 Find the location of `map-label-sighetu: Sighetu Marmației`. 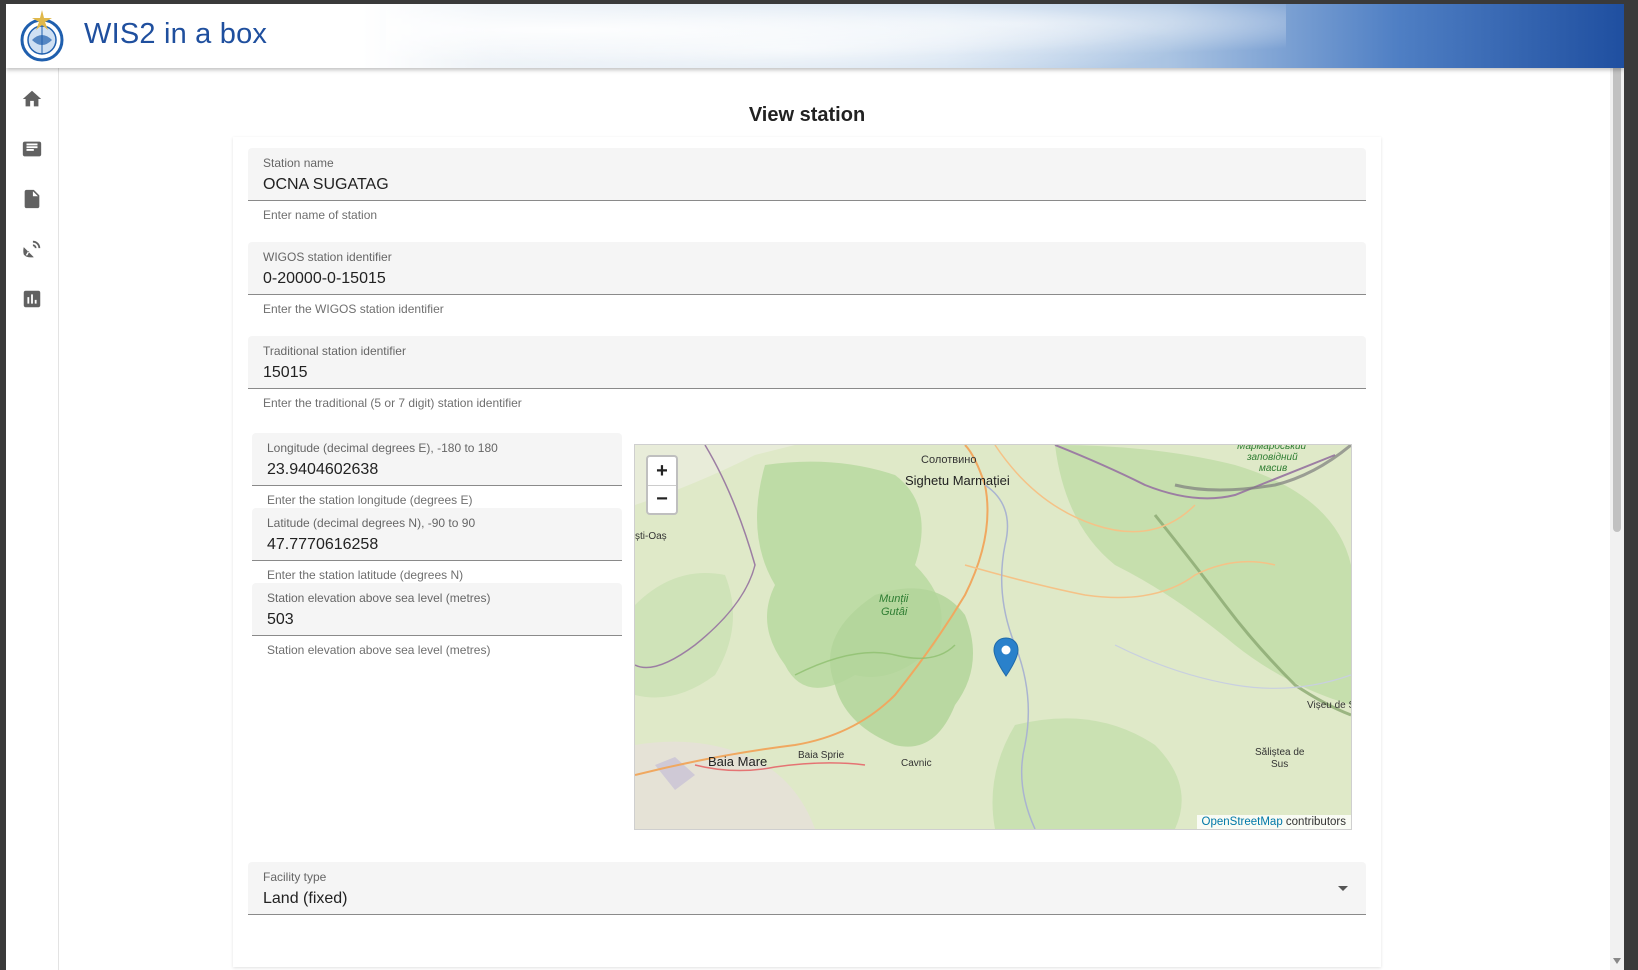

map-label-sighetu: Sighetu Marmației is located at coordinates (957, 480).